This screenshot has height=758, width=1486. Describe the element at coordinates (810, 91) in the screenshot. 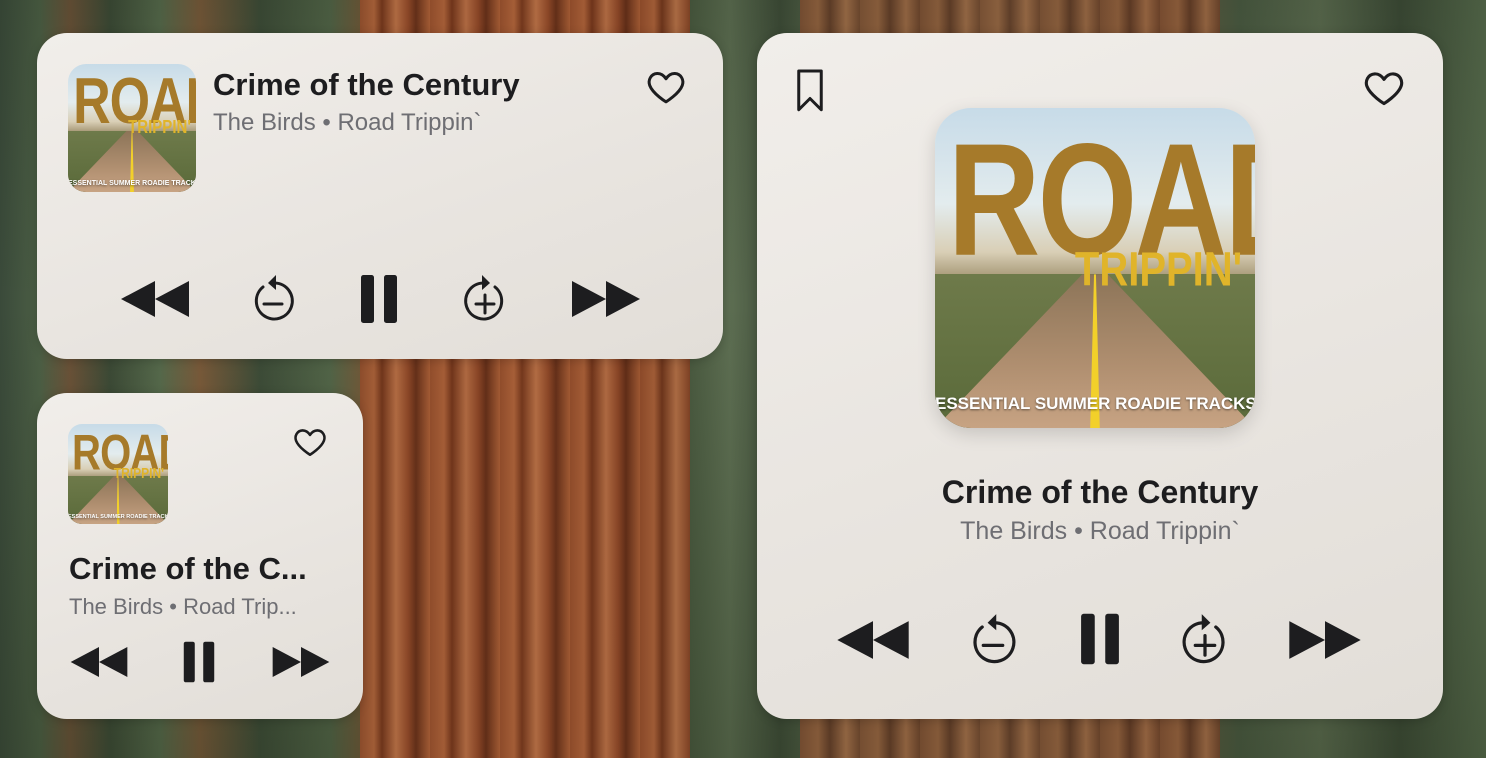

I see `bookmark-icon` at that location.